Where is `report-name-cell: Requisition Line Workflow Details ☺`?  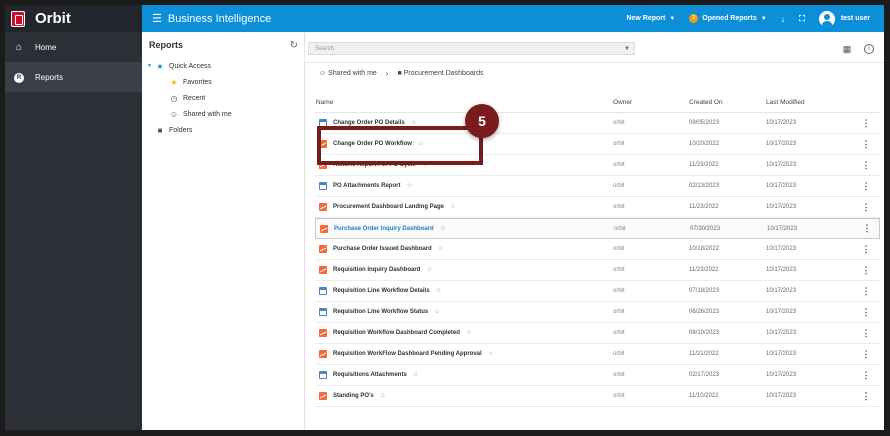
report-name-cell: Requisition Line Workflow Details ☺ is located at coordinates (464, 291).